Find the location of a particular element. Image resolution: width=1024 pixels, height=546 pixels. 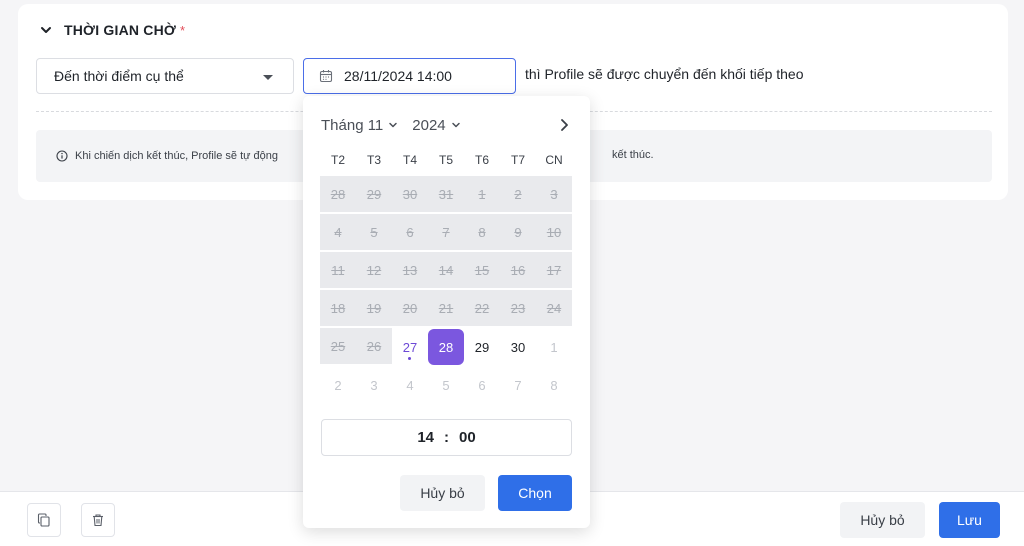

weekday-label: T2 is located at coordinates (337, 160).